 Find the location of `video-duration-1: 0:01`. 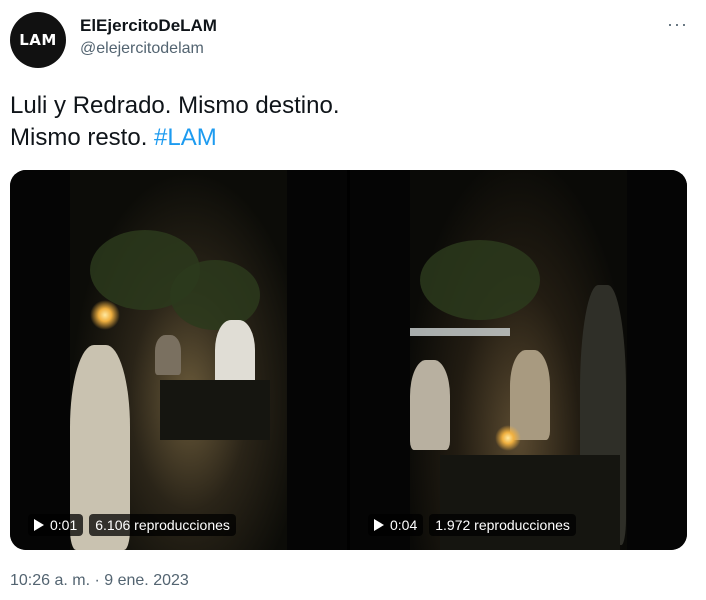

video-duration-1: 0:01 is located at coordinates (64, 525).